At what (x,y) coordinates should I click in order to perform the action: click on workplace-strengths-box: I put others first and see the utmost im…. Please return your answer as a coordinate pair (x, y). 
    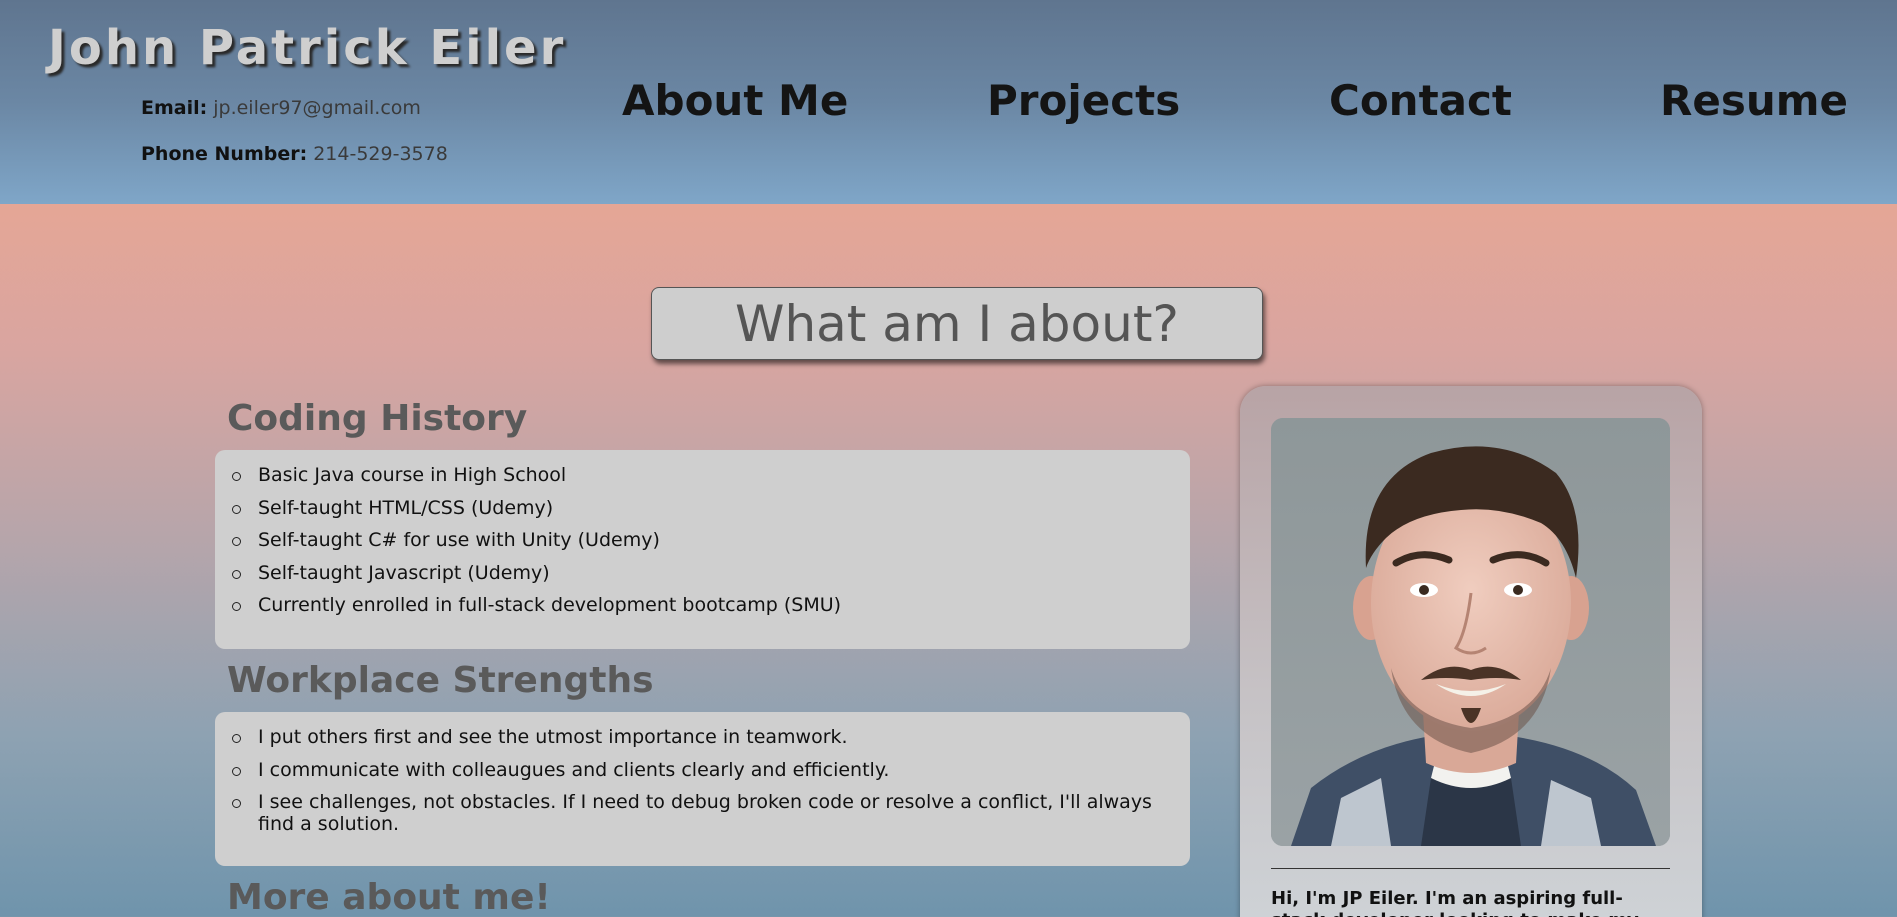
    Looking at the image, I should click on (702, 789).